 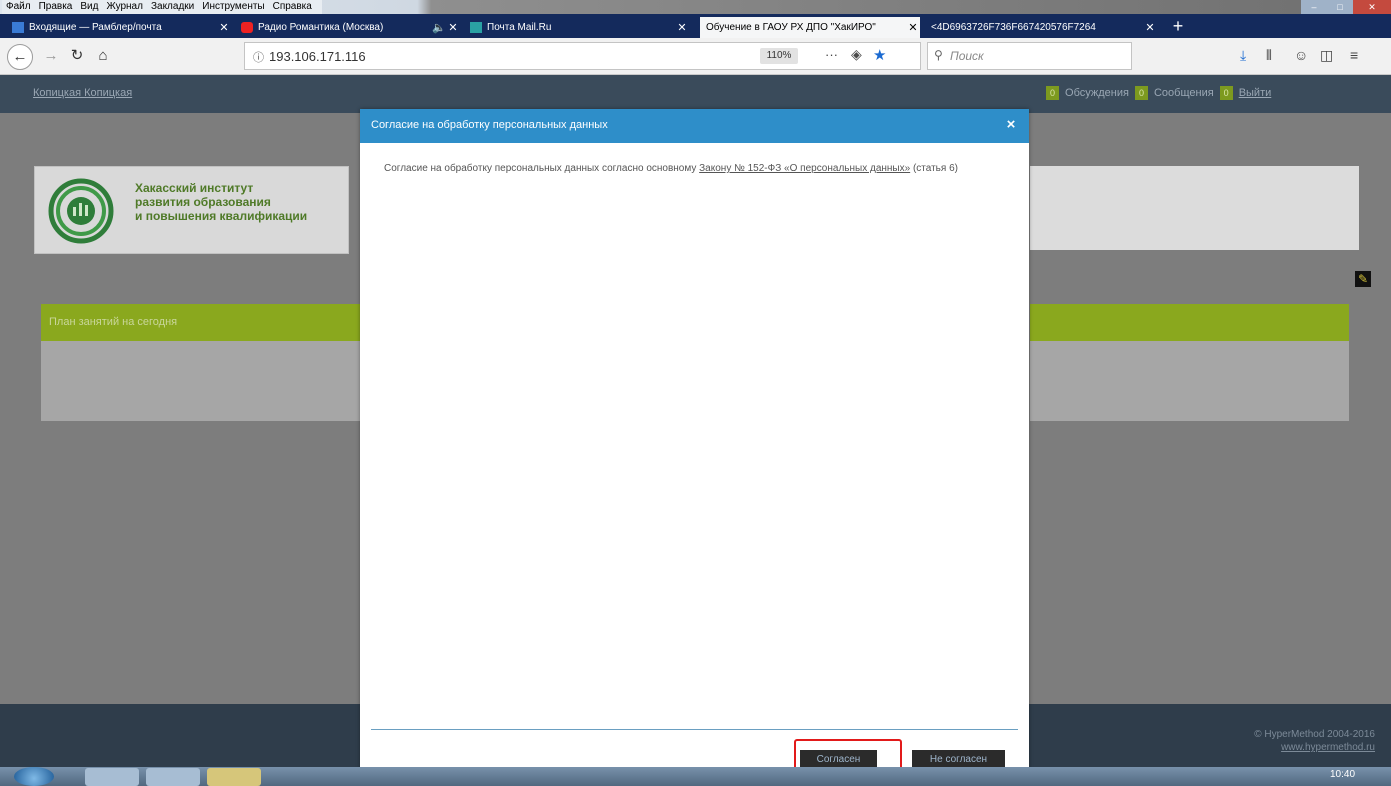 What do you see at coordinates (1141, 93) in the screenshot?
I see `discussions-badge: 0` at bounding box center [1141, 93].